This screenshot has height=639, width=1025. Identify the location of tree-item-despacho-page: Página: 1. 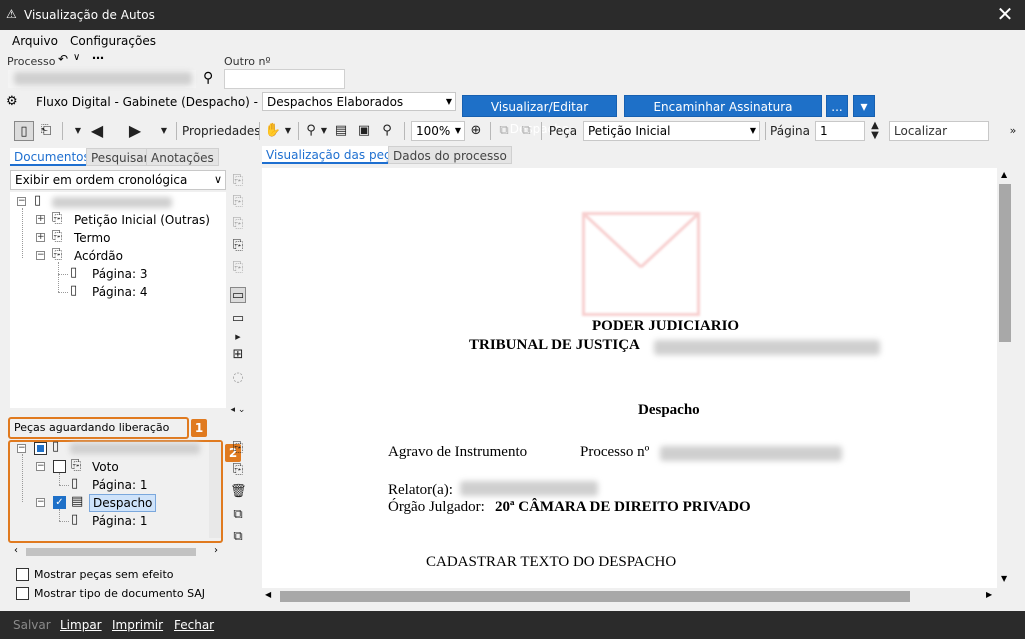
(119, 521).